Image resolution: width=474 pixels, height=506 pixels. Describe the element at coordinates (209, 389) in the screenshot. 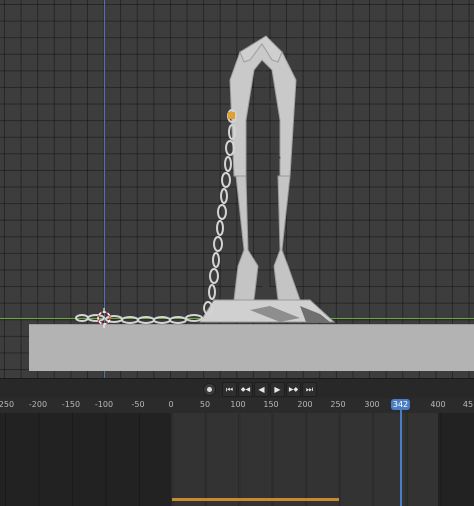

I see `record-icon` at that location.